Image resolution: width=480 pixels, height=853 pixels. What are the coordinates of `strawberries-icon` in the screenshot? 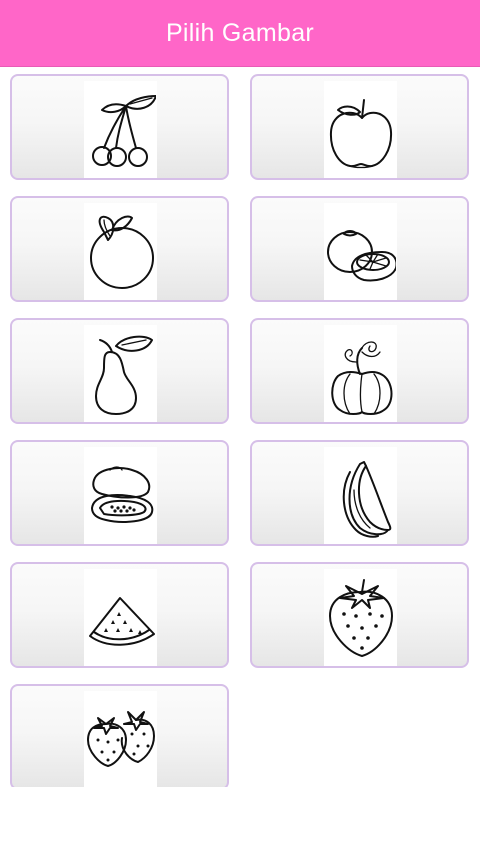 It's located at (120, 738).